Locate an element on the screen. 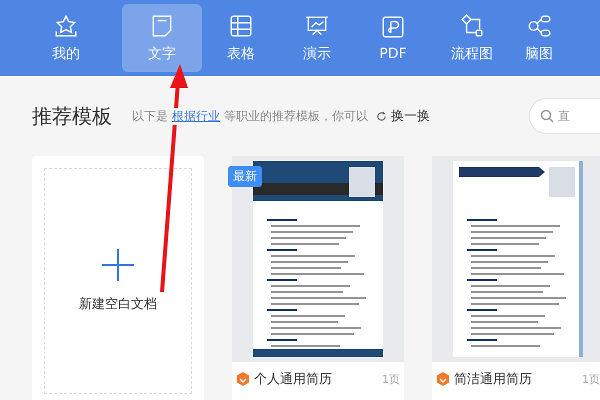 Image resolution: width=600 pixels, height=400 pixels. nav-tab: 脑图 is located at coordinates (539, 38).